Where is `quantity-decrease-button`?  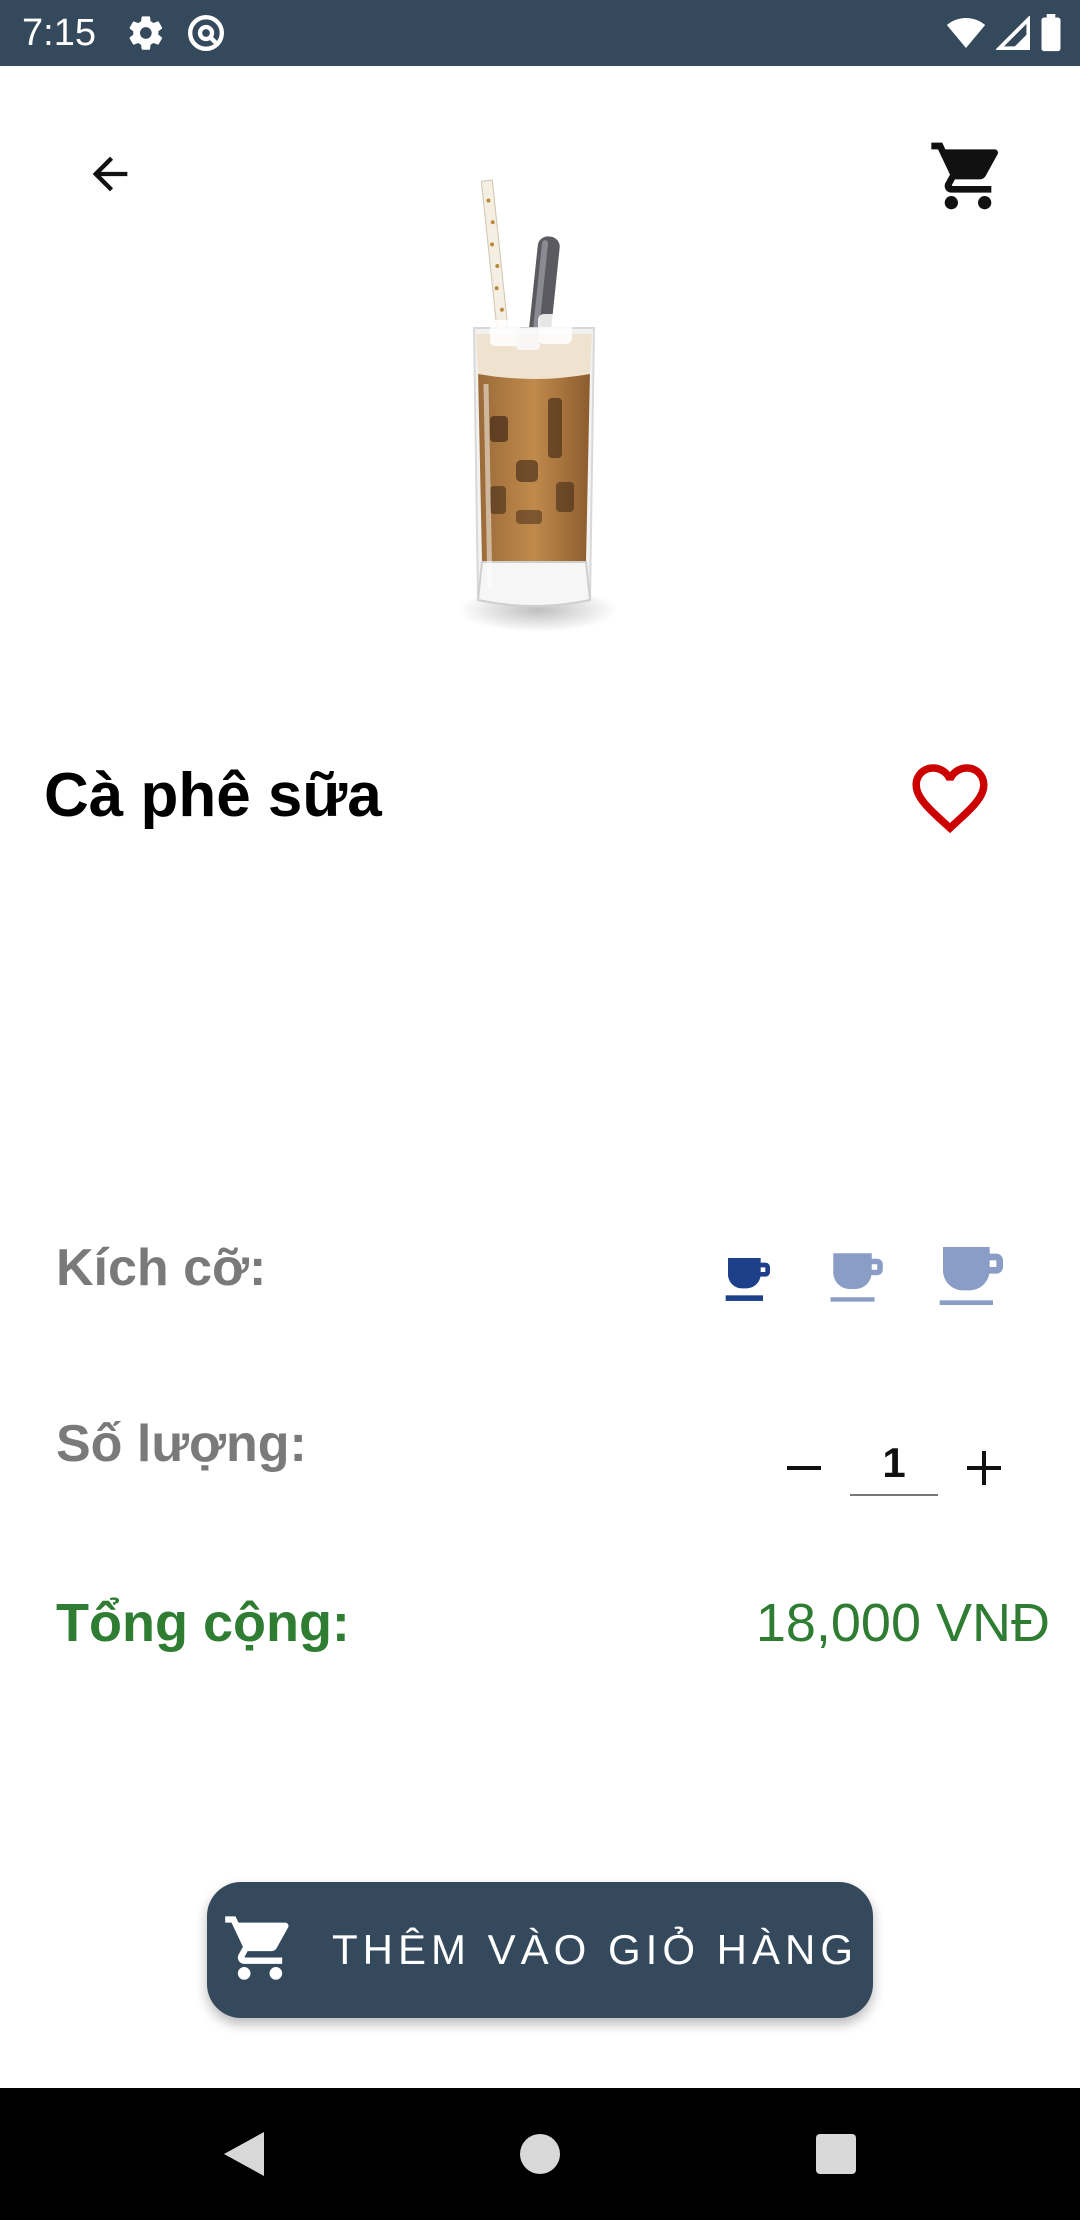
quantity-decrease-button is located at coordinates (804, 1468).